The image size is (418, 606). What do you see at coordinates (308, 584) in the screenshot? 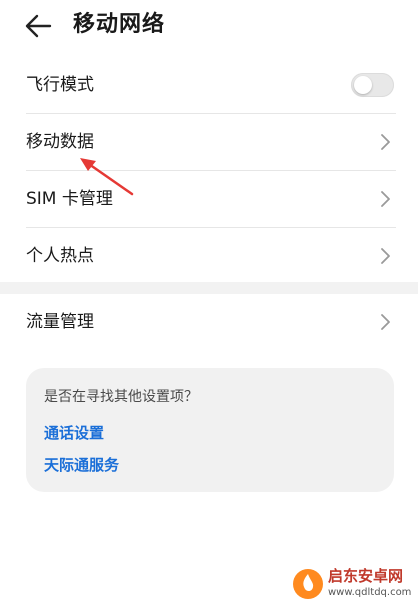
I see `watermark-logo-icon` at bounding box center [308, 584].